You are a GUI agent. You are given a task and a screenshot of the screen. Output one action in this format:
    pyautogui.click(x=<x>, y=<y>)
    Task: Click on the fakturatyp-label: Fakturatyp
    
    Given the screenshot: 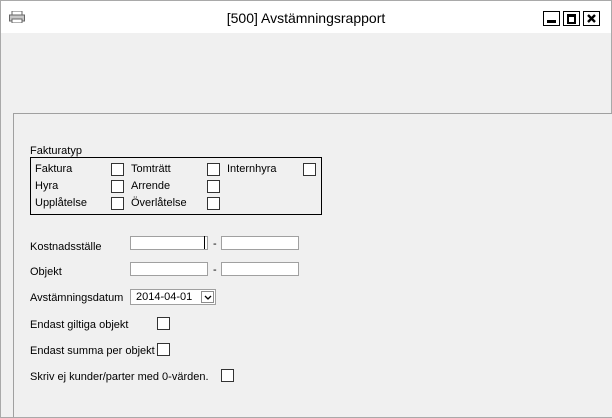 What is the action you would take?
    pyautogui.click(x=56, y=151)
    